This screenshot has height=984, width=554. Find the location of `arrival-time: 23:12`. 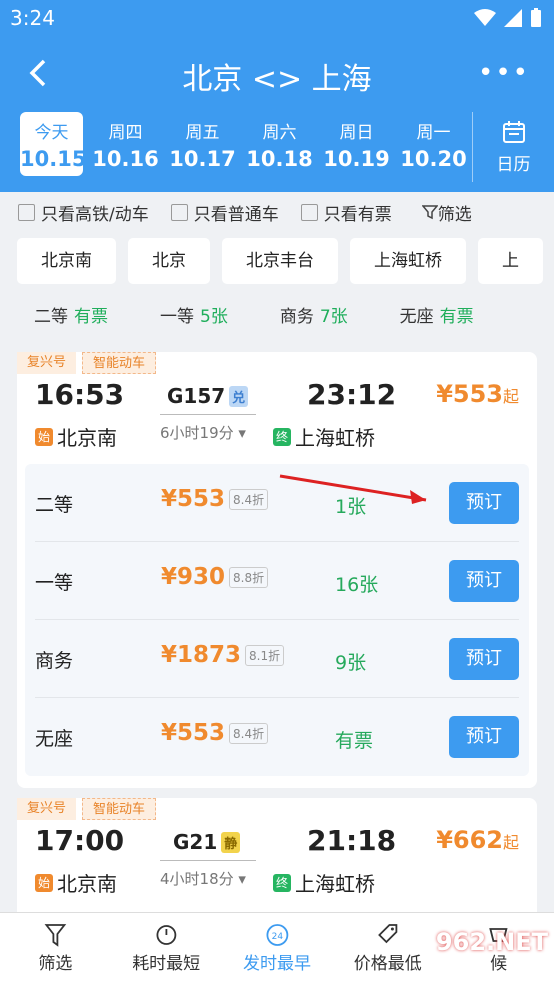

arrival-time: 23:12 is located at coordinates (352, 394).